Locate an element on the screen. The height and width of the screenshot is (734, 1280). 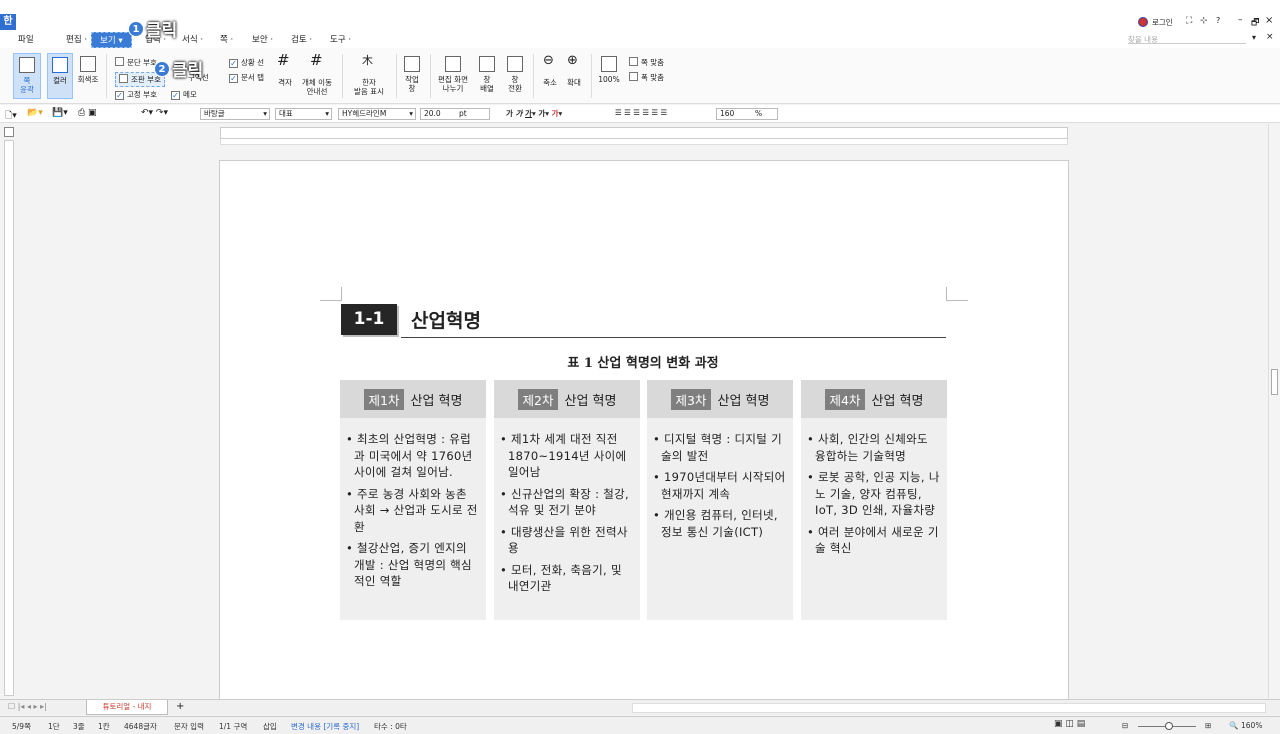
menu-tools: 도구 · is located at coordinates (340, 39).